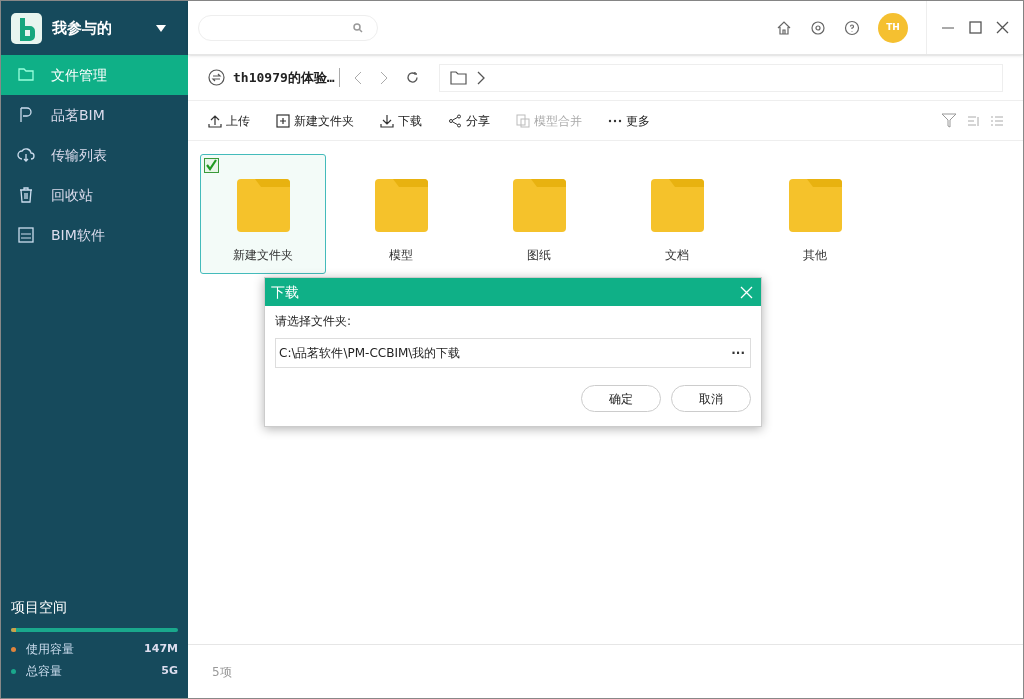 Image resolution: width=1024 pixels, height=699 pixels. Describe the element at coordinates (26, 235) in the screenshot. I see `document-icon` at that location.